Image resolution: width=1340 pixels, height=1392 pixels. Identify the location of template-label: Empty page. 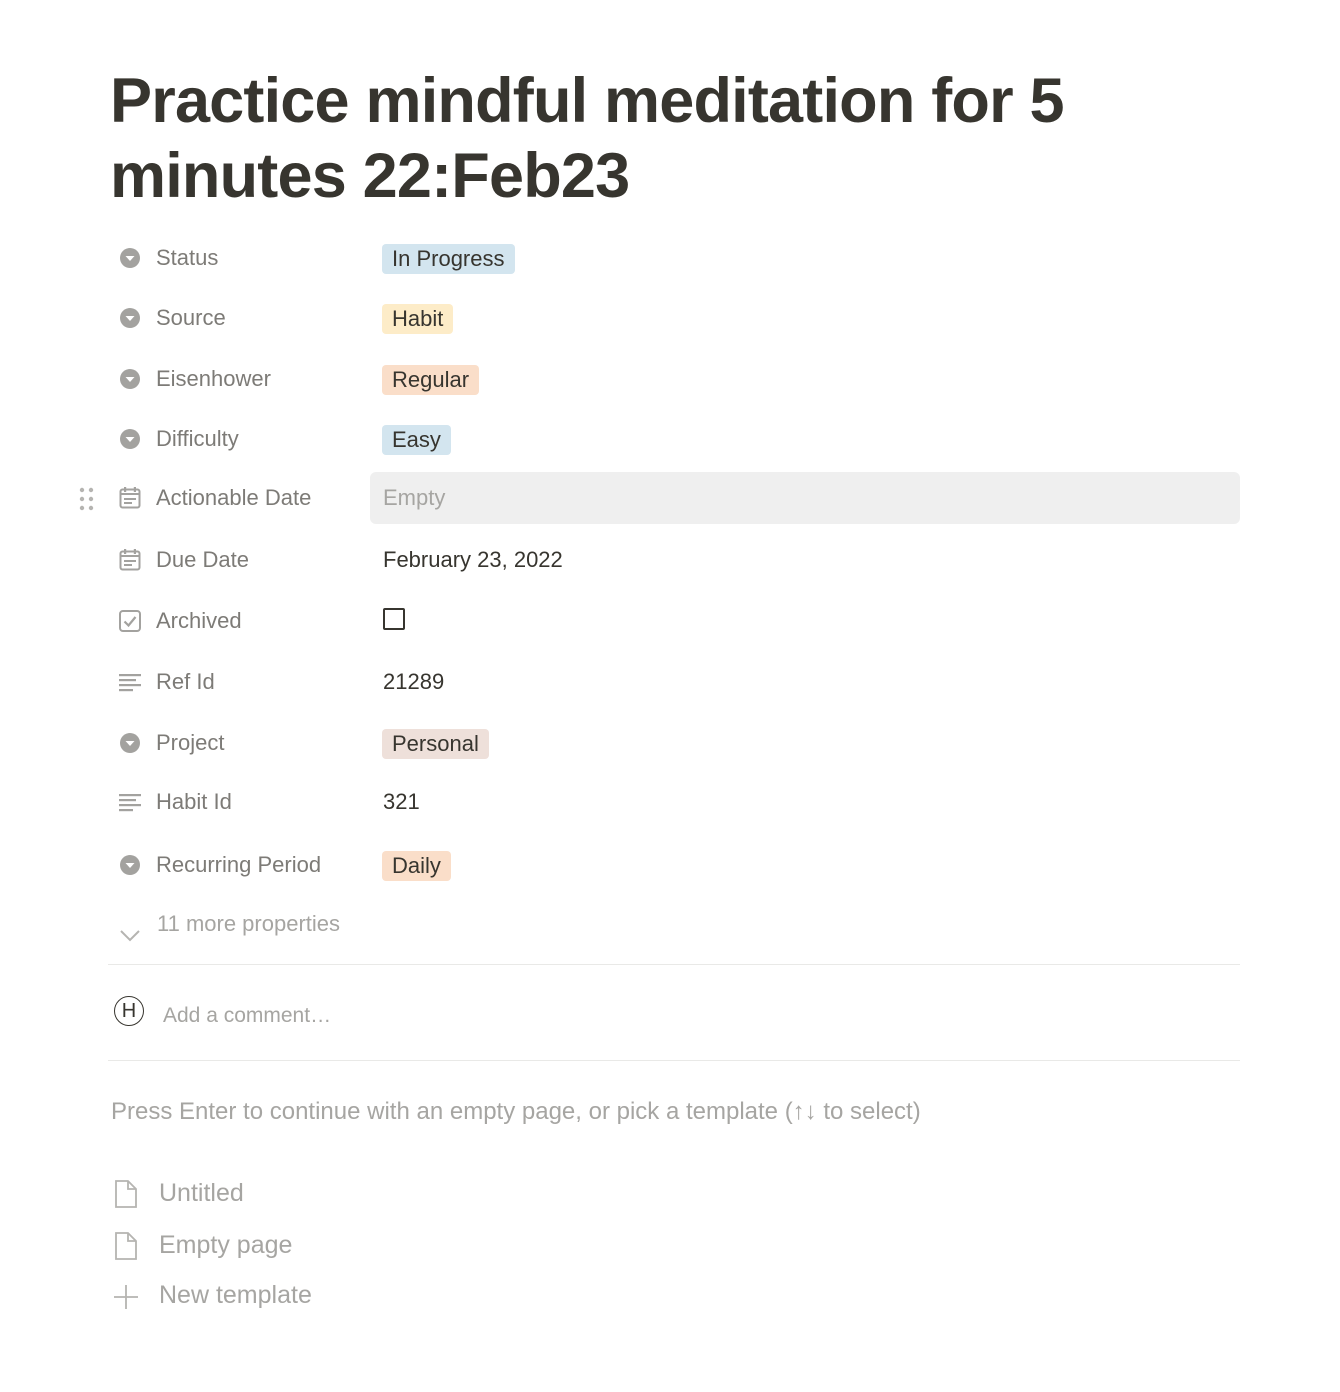
(226, 1245).